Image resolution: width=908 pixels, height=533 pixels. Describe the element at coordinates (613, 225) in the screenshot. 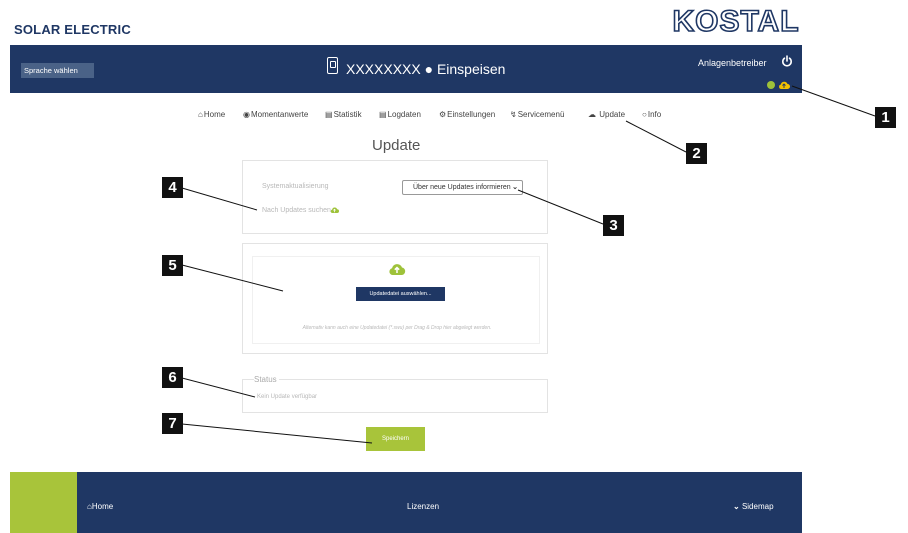

I see `callout-3: 3` at that location.